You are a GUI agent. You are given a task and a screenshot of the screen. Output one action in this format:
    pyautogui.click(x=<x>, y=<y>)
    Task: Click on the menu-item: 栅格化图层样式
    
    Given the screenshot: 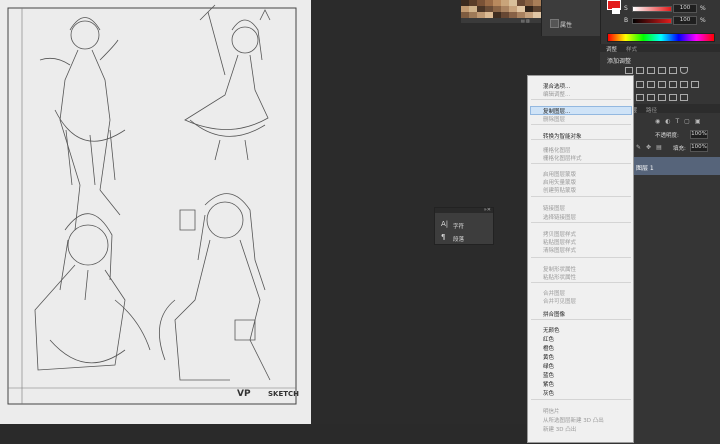 What is the action you would take?
    pyautogui.click(x=562, y=159)
    